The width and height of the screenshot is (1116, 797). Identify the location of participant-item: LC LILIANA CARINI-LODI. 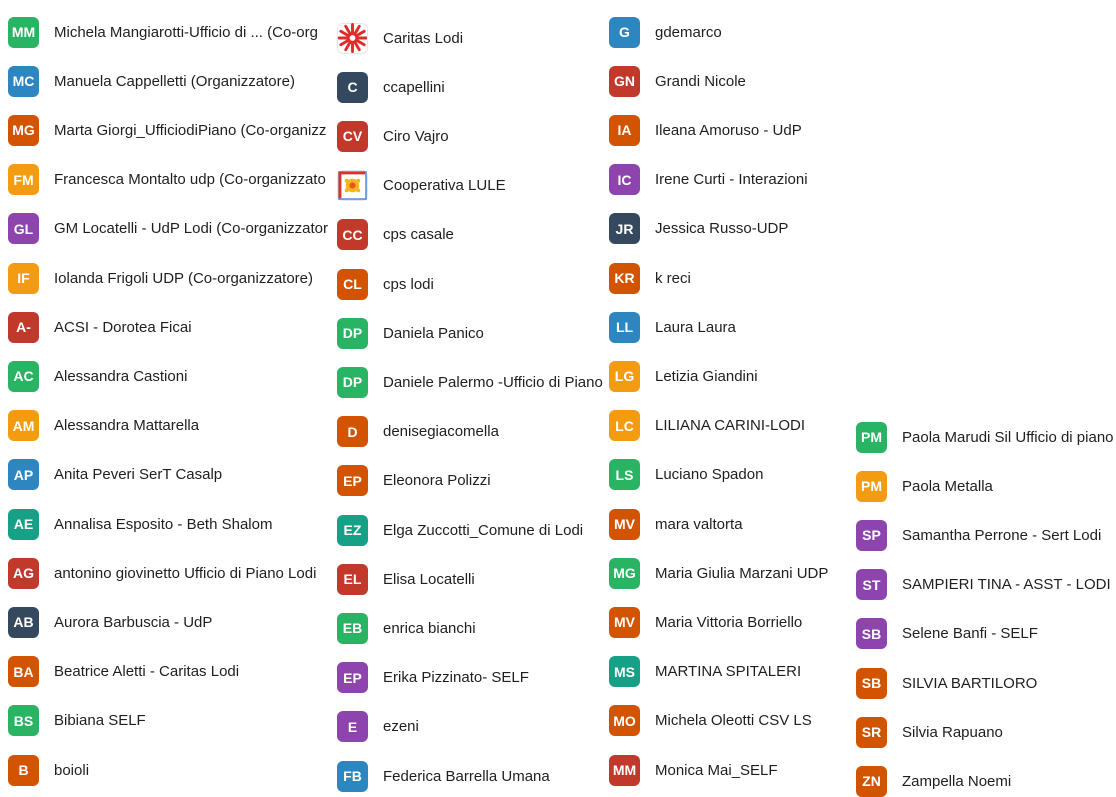
(707, 426).